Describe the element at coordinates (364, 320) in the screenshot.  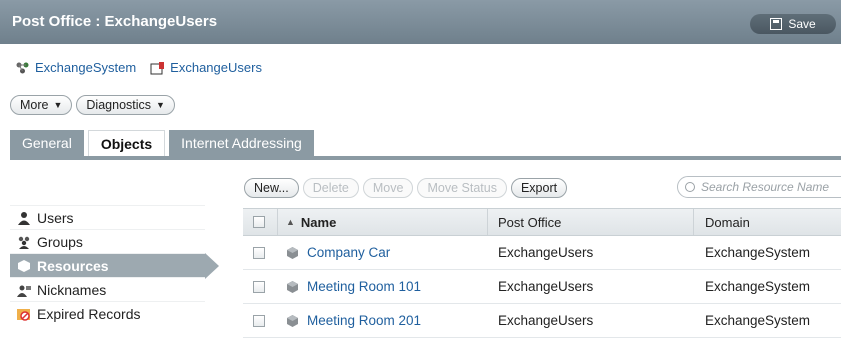
I see `resource-name-link: Meeting Room 201` at that location.